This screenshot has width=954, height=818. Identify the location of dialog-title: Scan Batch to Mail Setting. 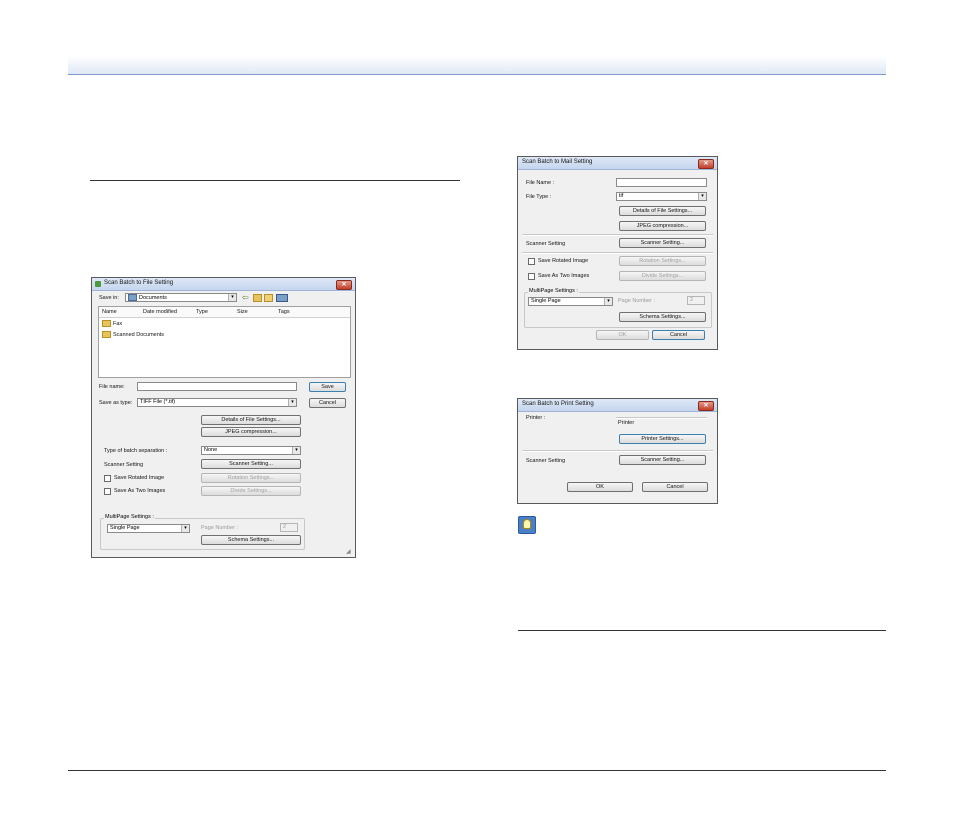
(557, 162).